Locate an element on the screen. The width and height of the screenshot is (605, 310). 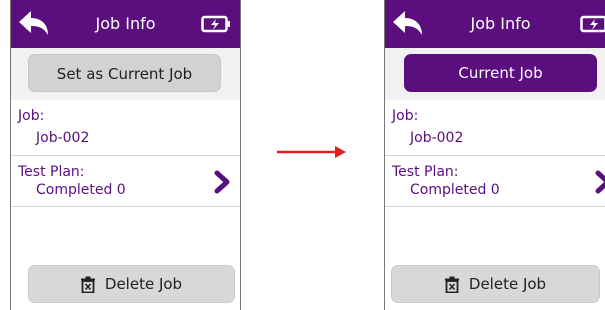
header-title: Job Info is located at coordinates (500, 23).